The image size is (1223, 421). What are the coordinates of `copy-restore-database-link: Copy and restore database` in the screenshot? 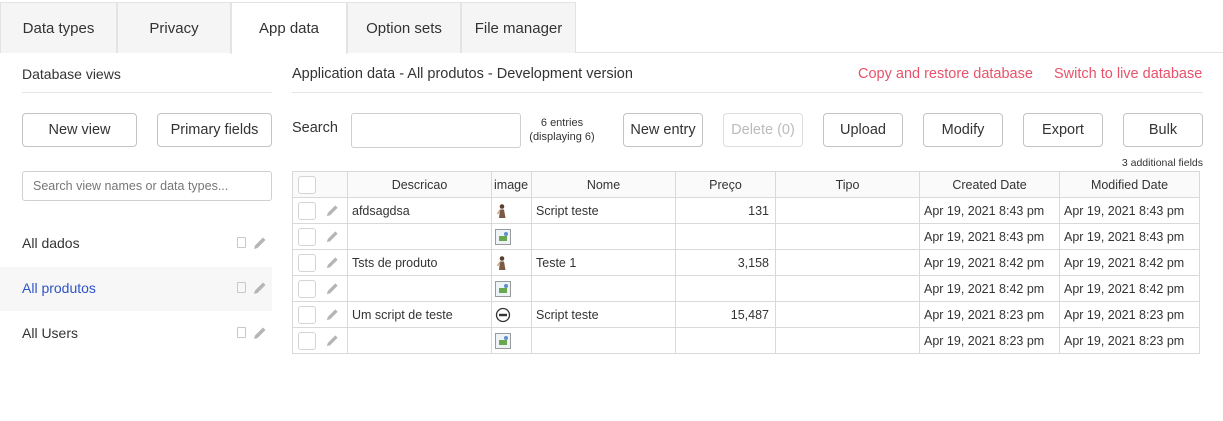 It's located at (945, 74).